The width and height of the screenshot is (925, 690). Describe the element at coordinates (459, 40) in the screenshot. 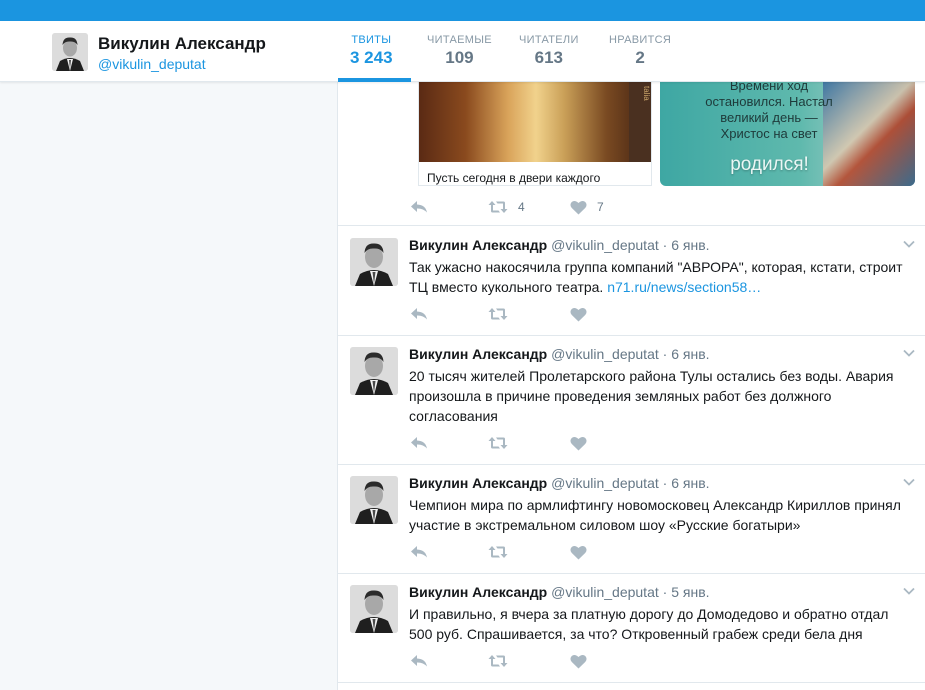

I see `stat-label: ЧИТАЕМЫЕ` at that location.